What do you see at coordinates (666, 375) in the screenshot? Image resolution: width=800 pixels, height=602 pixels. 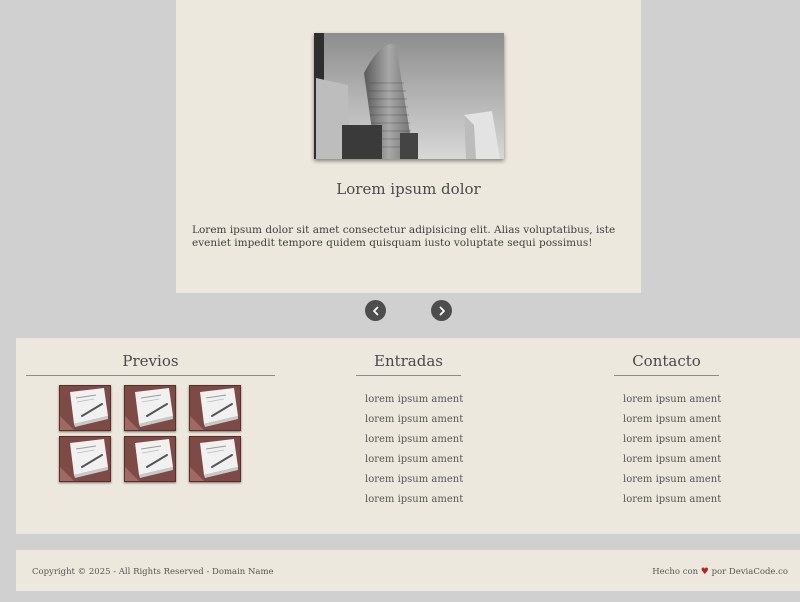 I see `contacto-divider` at bounding box center [666, 375].